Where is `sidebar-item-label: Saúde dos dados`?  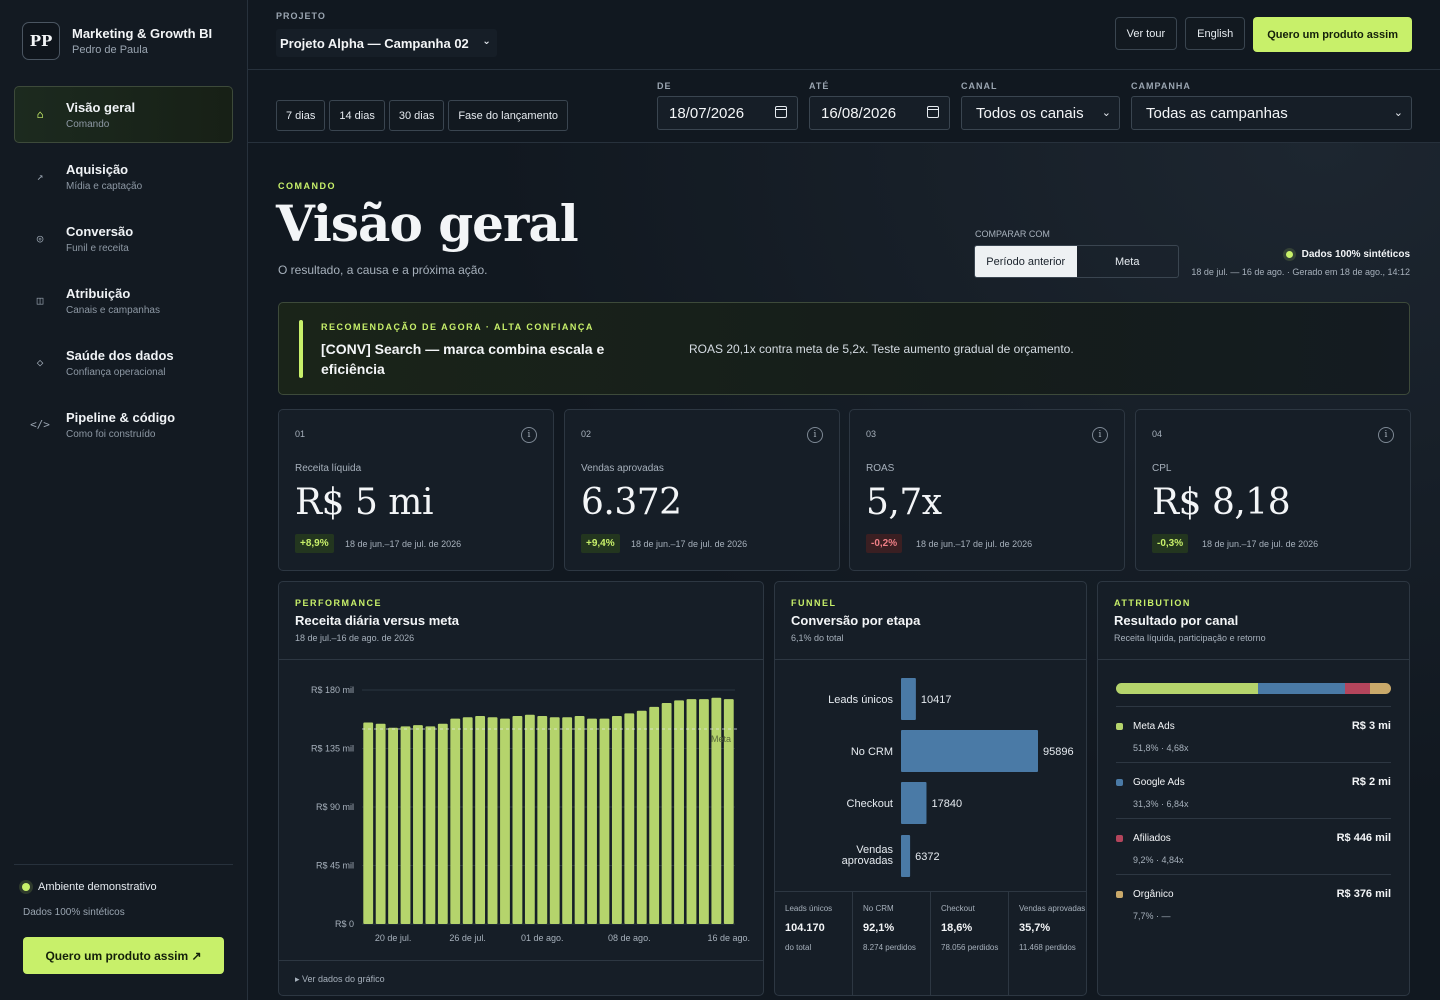
sidebar-item-label: Saúde dos dados is located at coordinates (120, 355).